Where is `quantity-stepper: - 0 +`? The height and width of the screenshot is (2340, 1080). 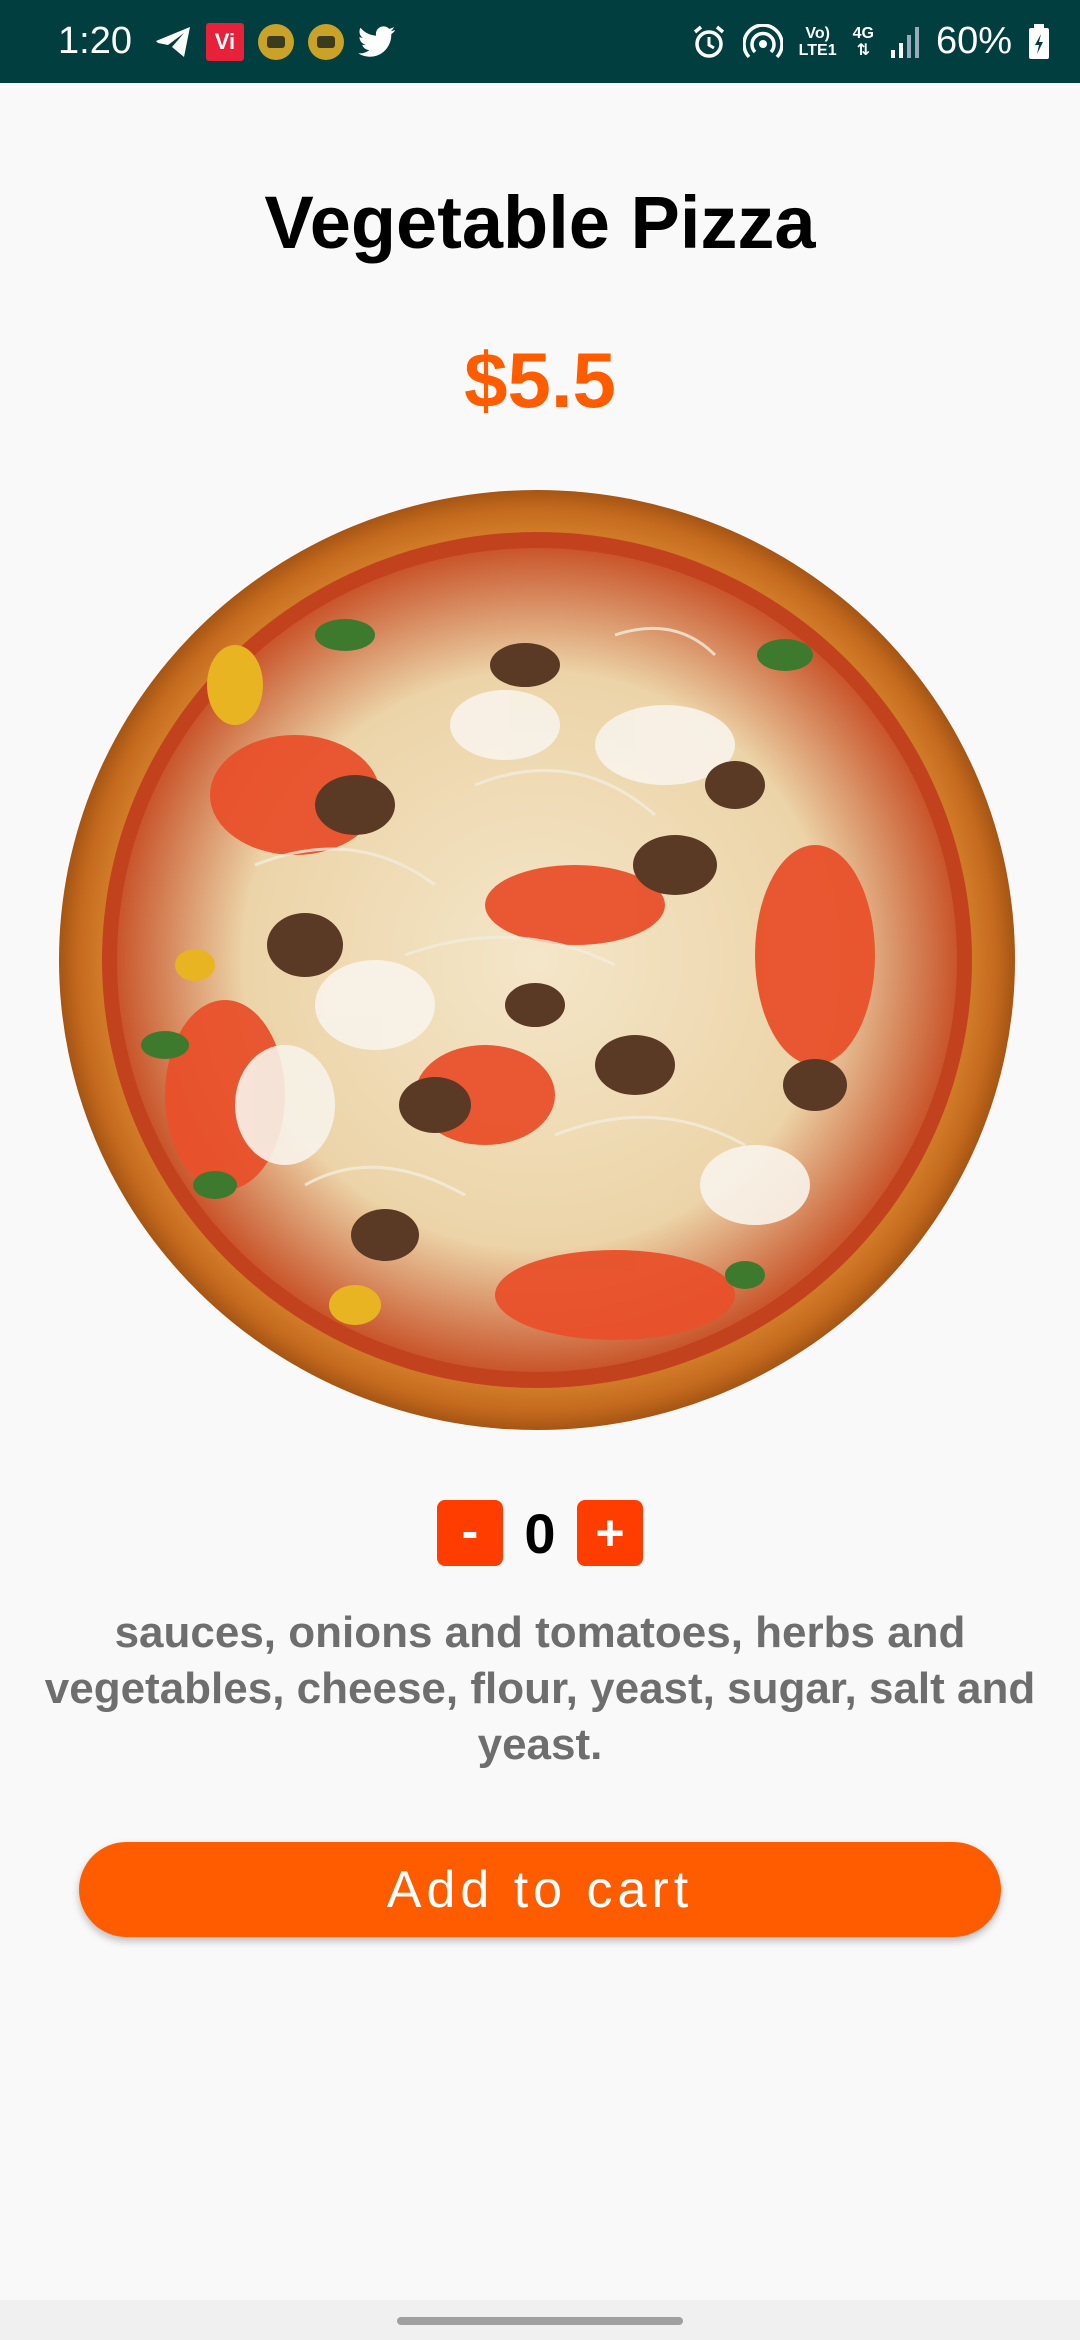
quantity-stepper: - 0 + is located at coordinates (540, 1533).